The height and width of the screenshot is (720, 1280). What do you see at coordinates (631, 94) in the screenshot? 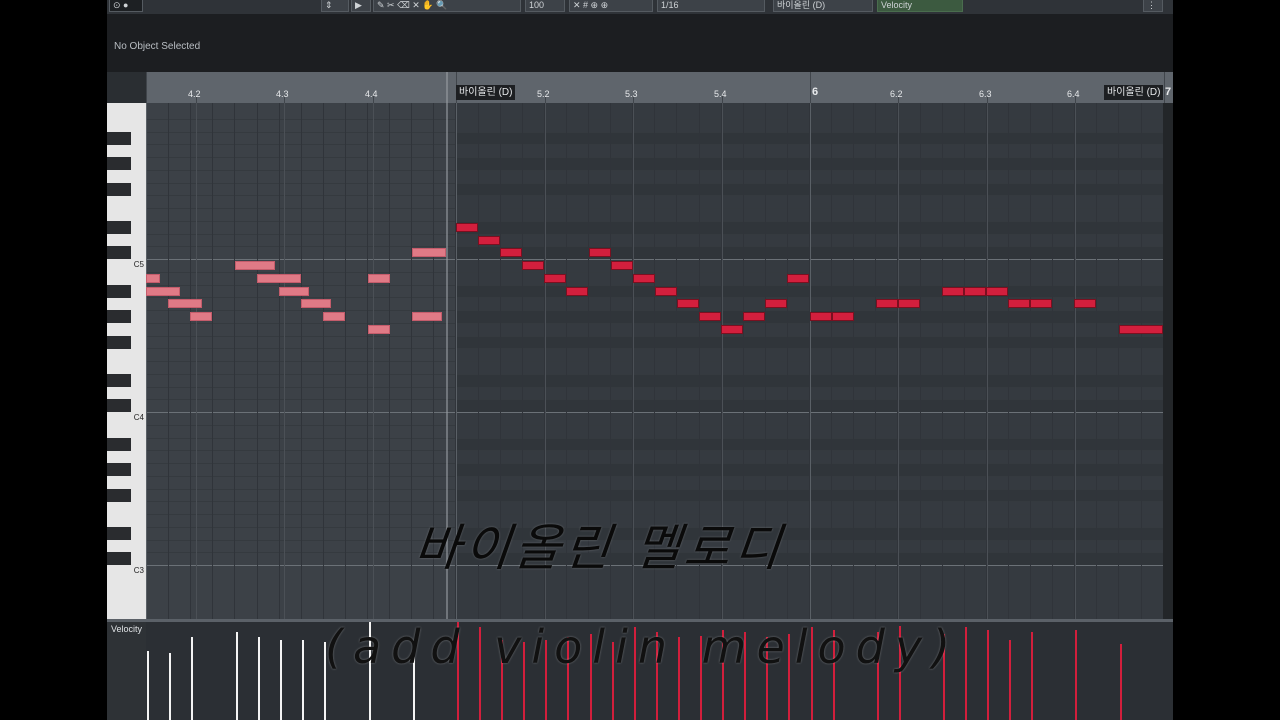
I see `ruler-beat-label: 5.3` at bounding box center [631, 94].